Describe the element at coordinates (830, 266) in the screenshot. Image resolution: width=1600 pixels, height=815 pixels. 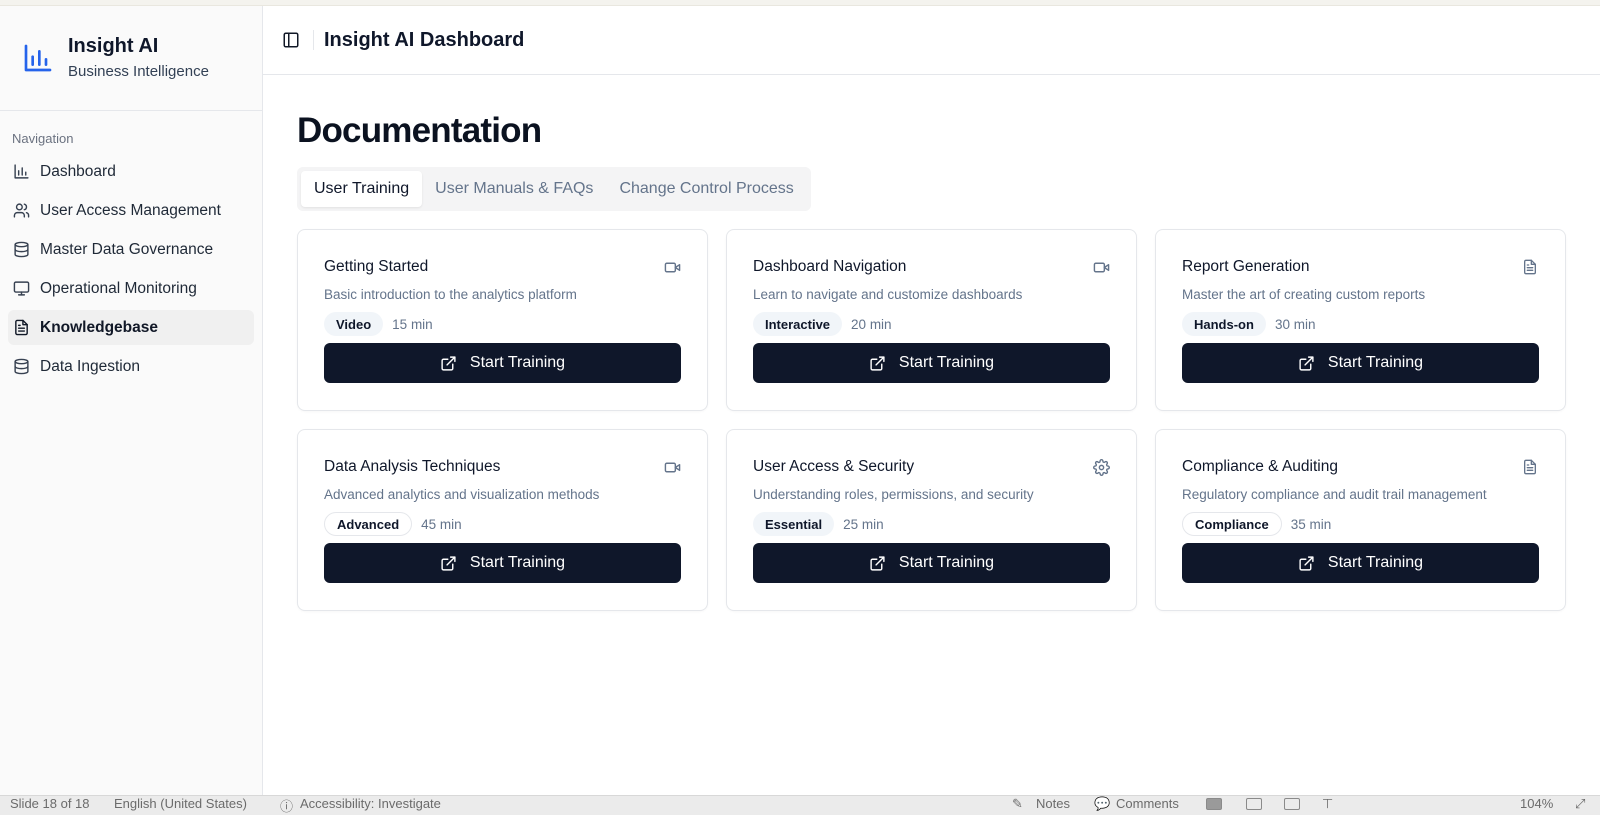
I see `card-title: Dashboard Navigation` at that location.